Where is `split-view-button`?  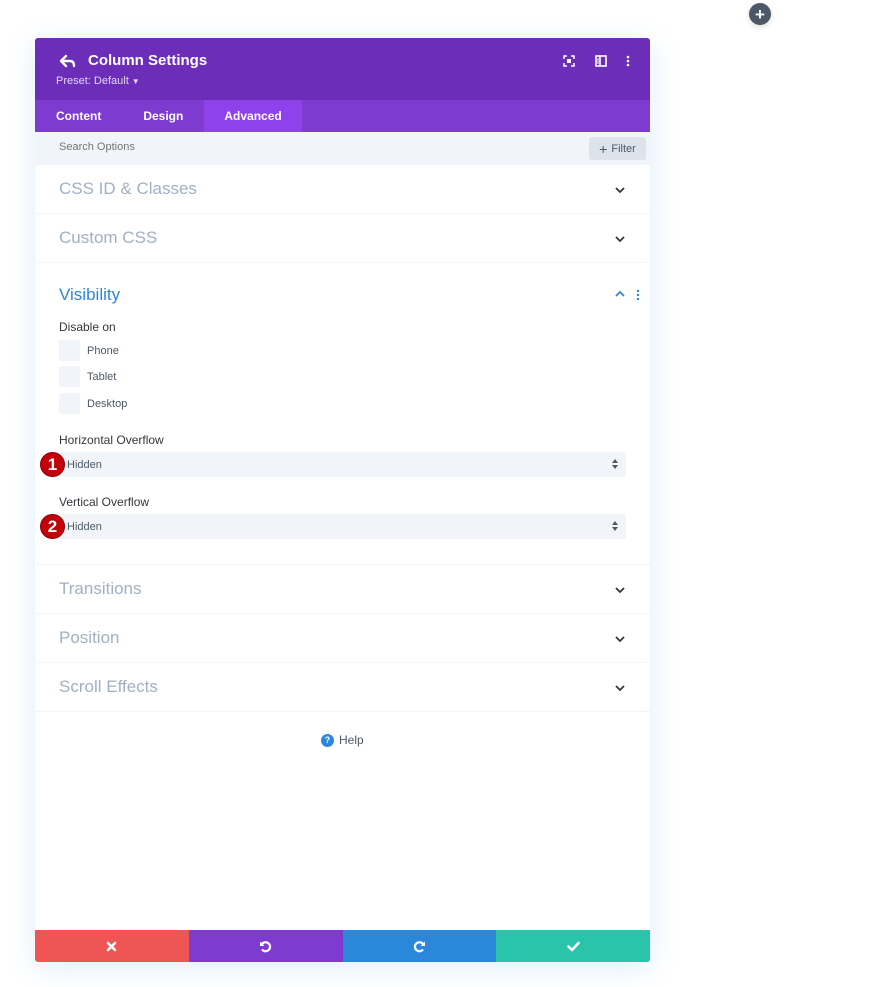 split-view-button is located at coordinates (601, 61).